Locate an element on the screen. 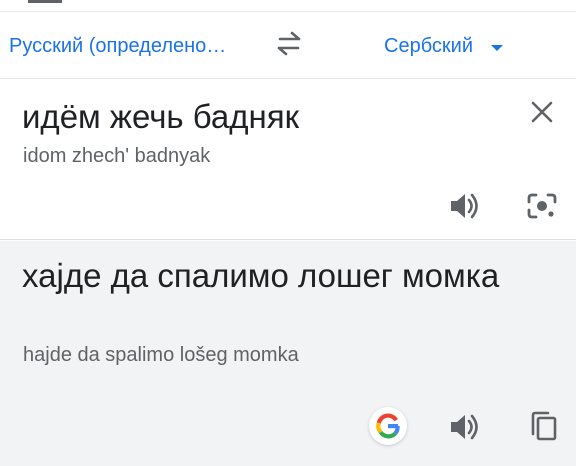 The width and height of the screenshot is (576, 466). google-search-button is located at coordinates (388, 426).